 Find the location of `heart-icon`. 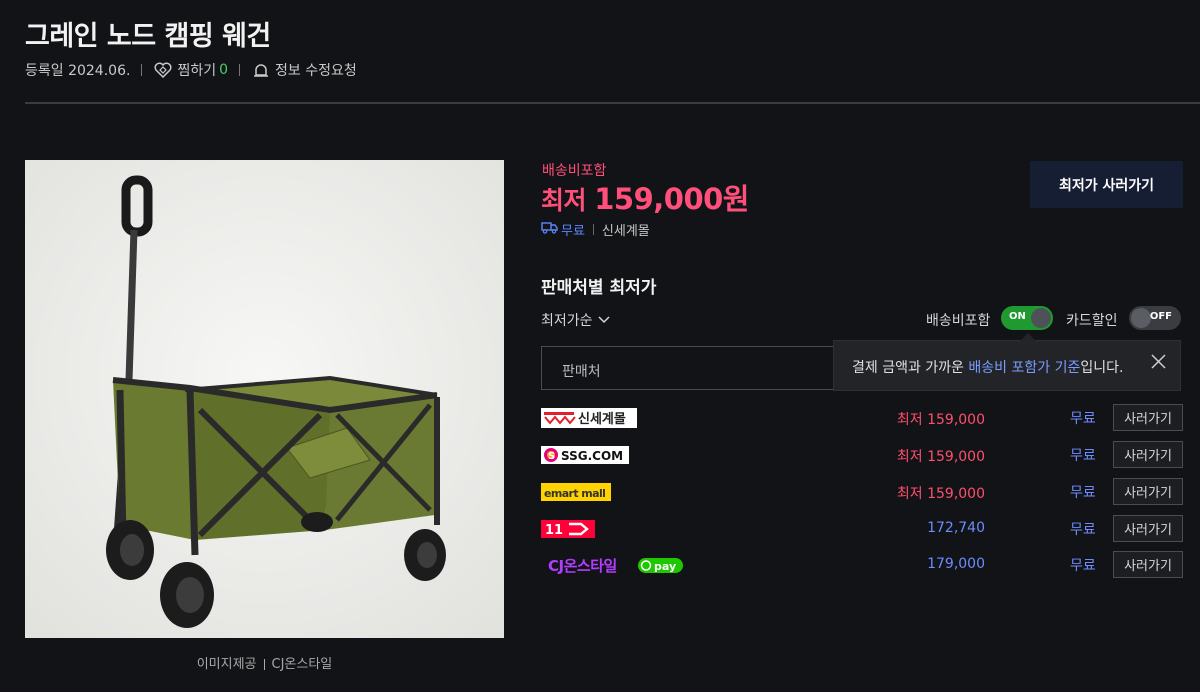

heart-icon is located at coordinates (163, 70).